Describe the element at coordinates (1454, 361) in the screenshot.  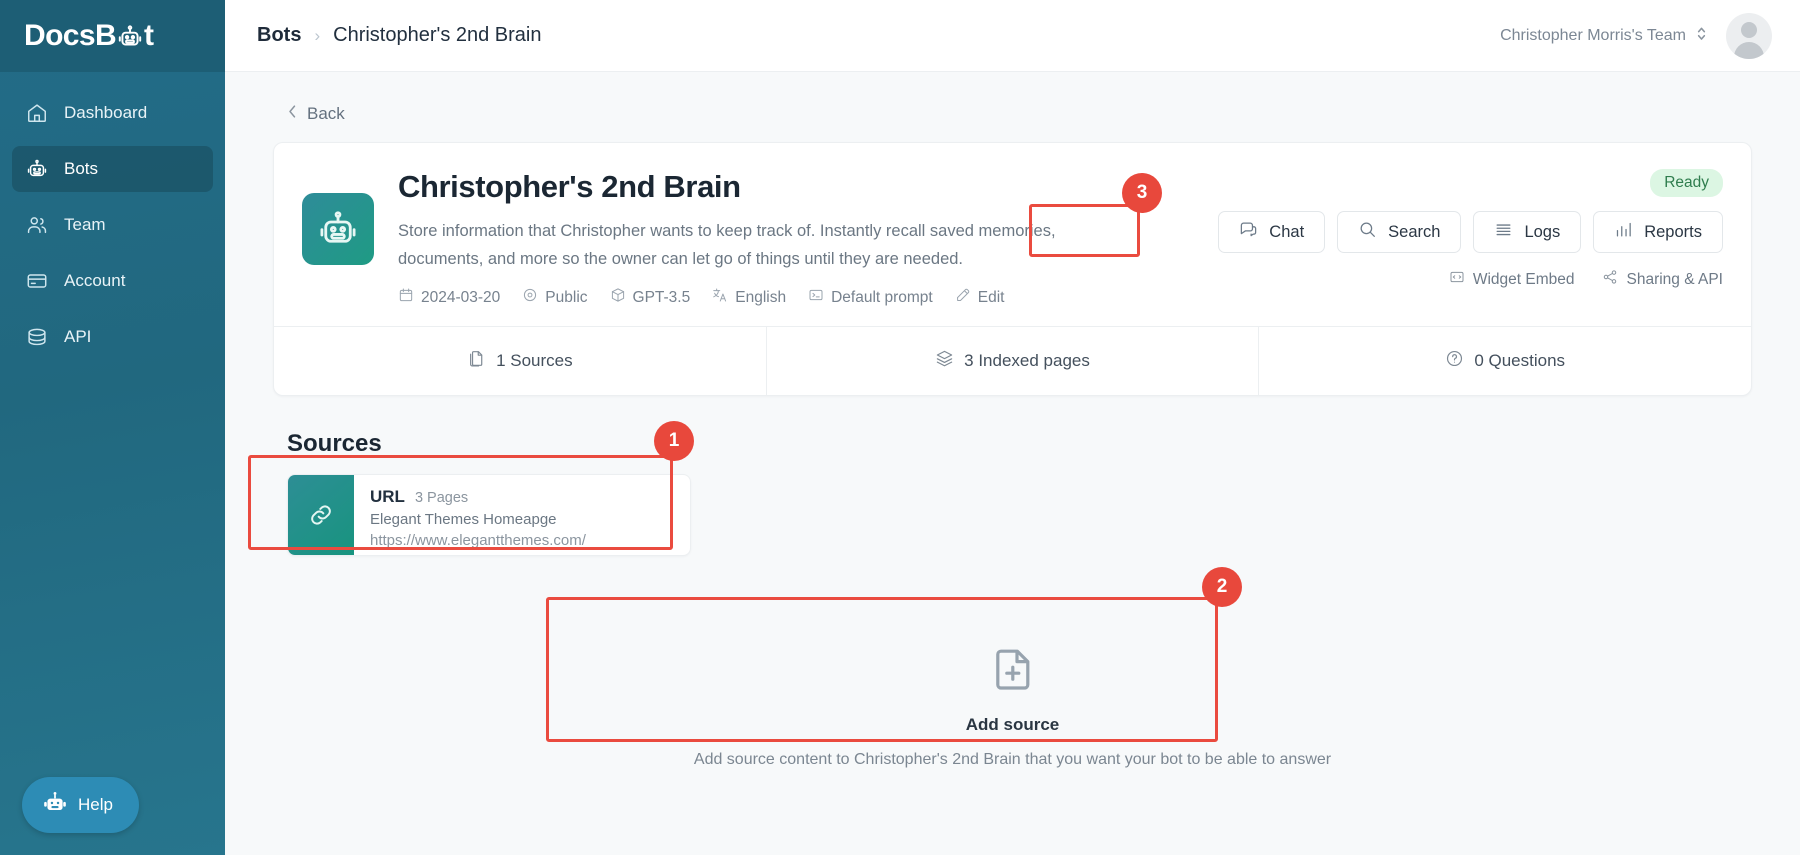
I see `question-icon` at that location.